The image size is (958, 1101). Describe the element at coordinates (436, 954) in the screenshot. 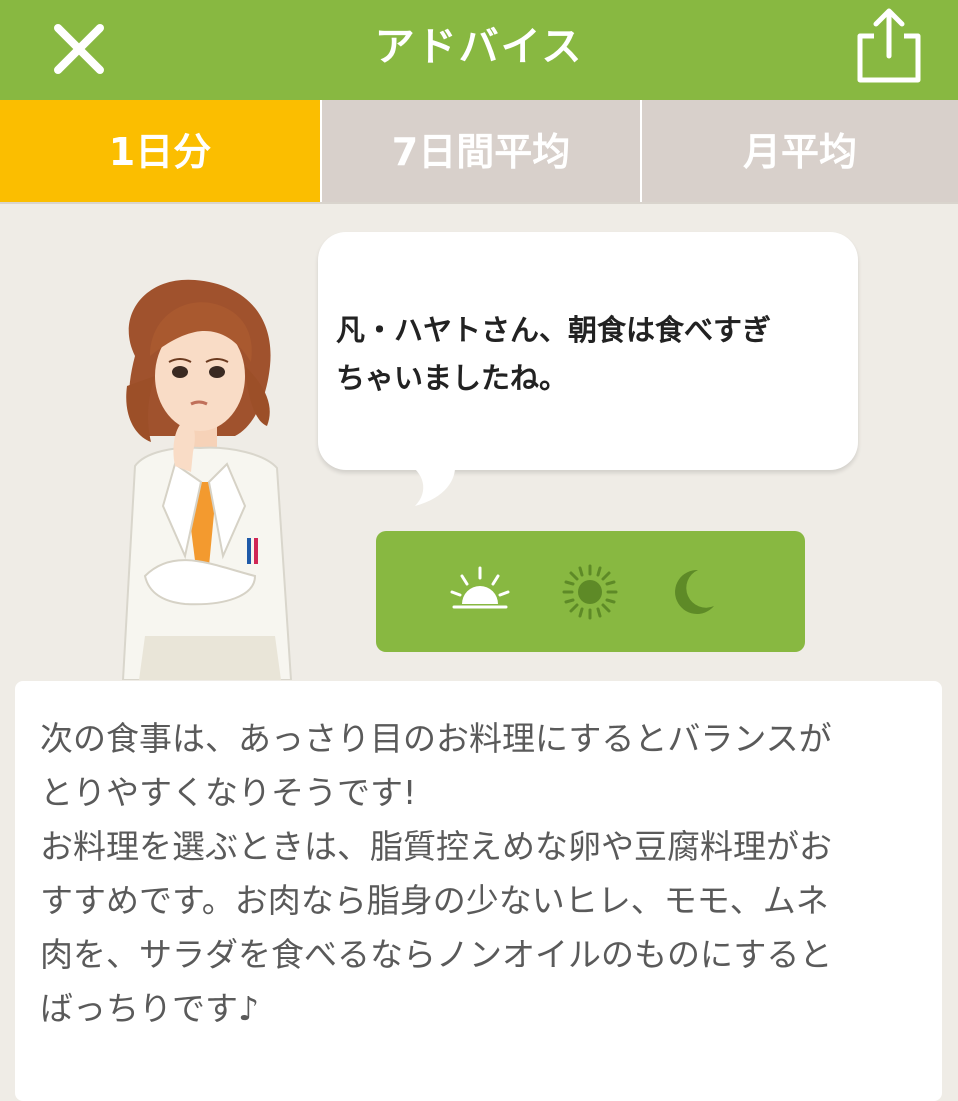

I see `advice-line: 肉を、サラダを食べるならノンオイルのものにすると` at that location.